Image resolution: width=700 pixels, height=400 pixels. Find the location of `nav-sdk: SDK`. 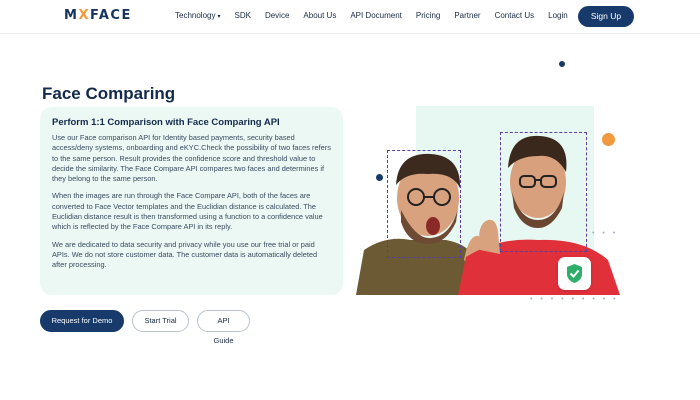

nav-sdk: SDK is located at coordinates (243, 15).